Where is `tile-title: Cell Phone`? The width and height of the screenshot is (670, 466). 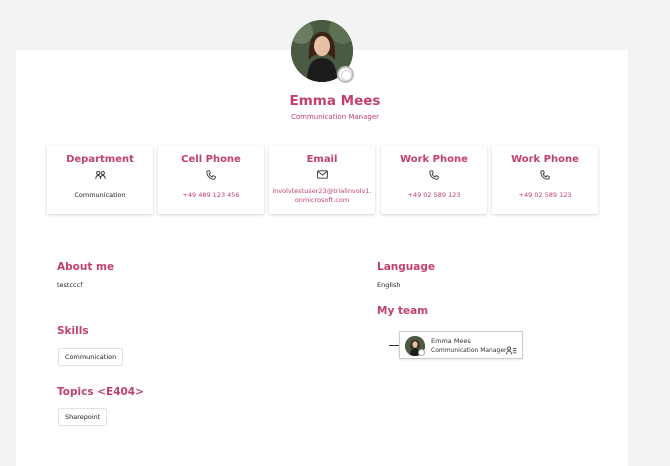
tile-title: Cell Phone is located at coordinates (211, 159).